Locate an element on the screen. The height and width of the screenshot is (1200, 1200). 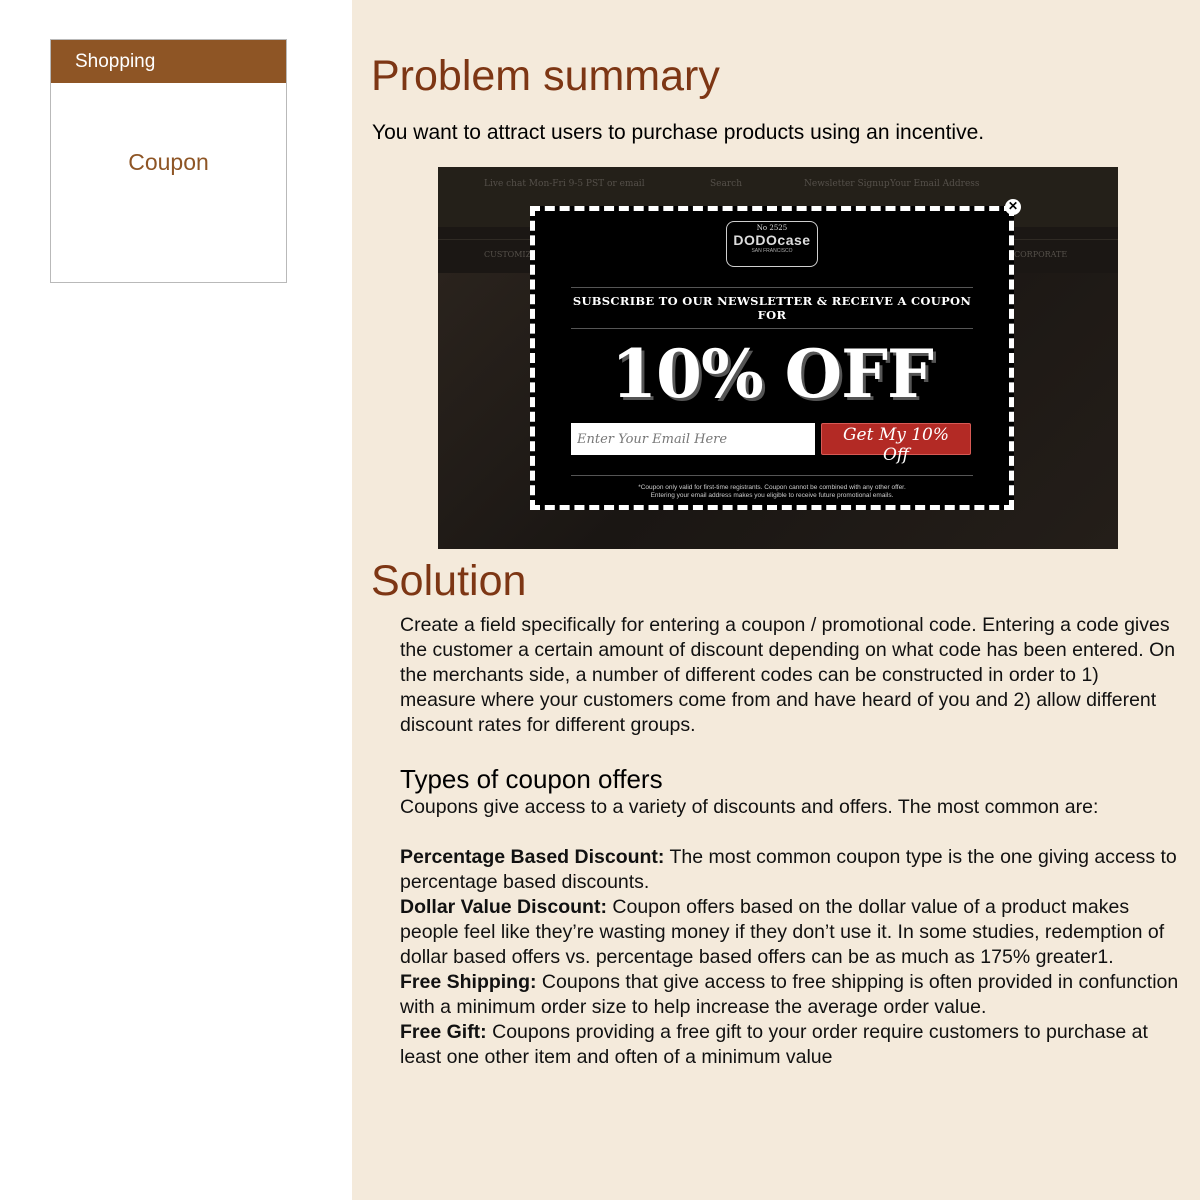
item-label: Percentage Based Discount: is located at coordinates (532, 857).